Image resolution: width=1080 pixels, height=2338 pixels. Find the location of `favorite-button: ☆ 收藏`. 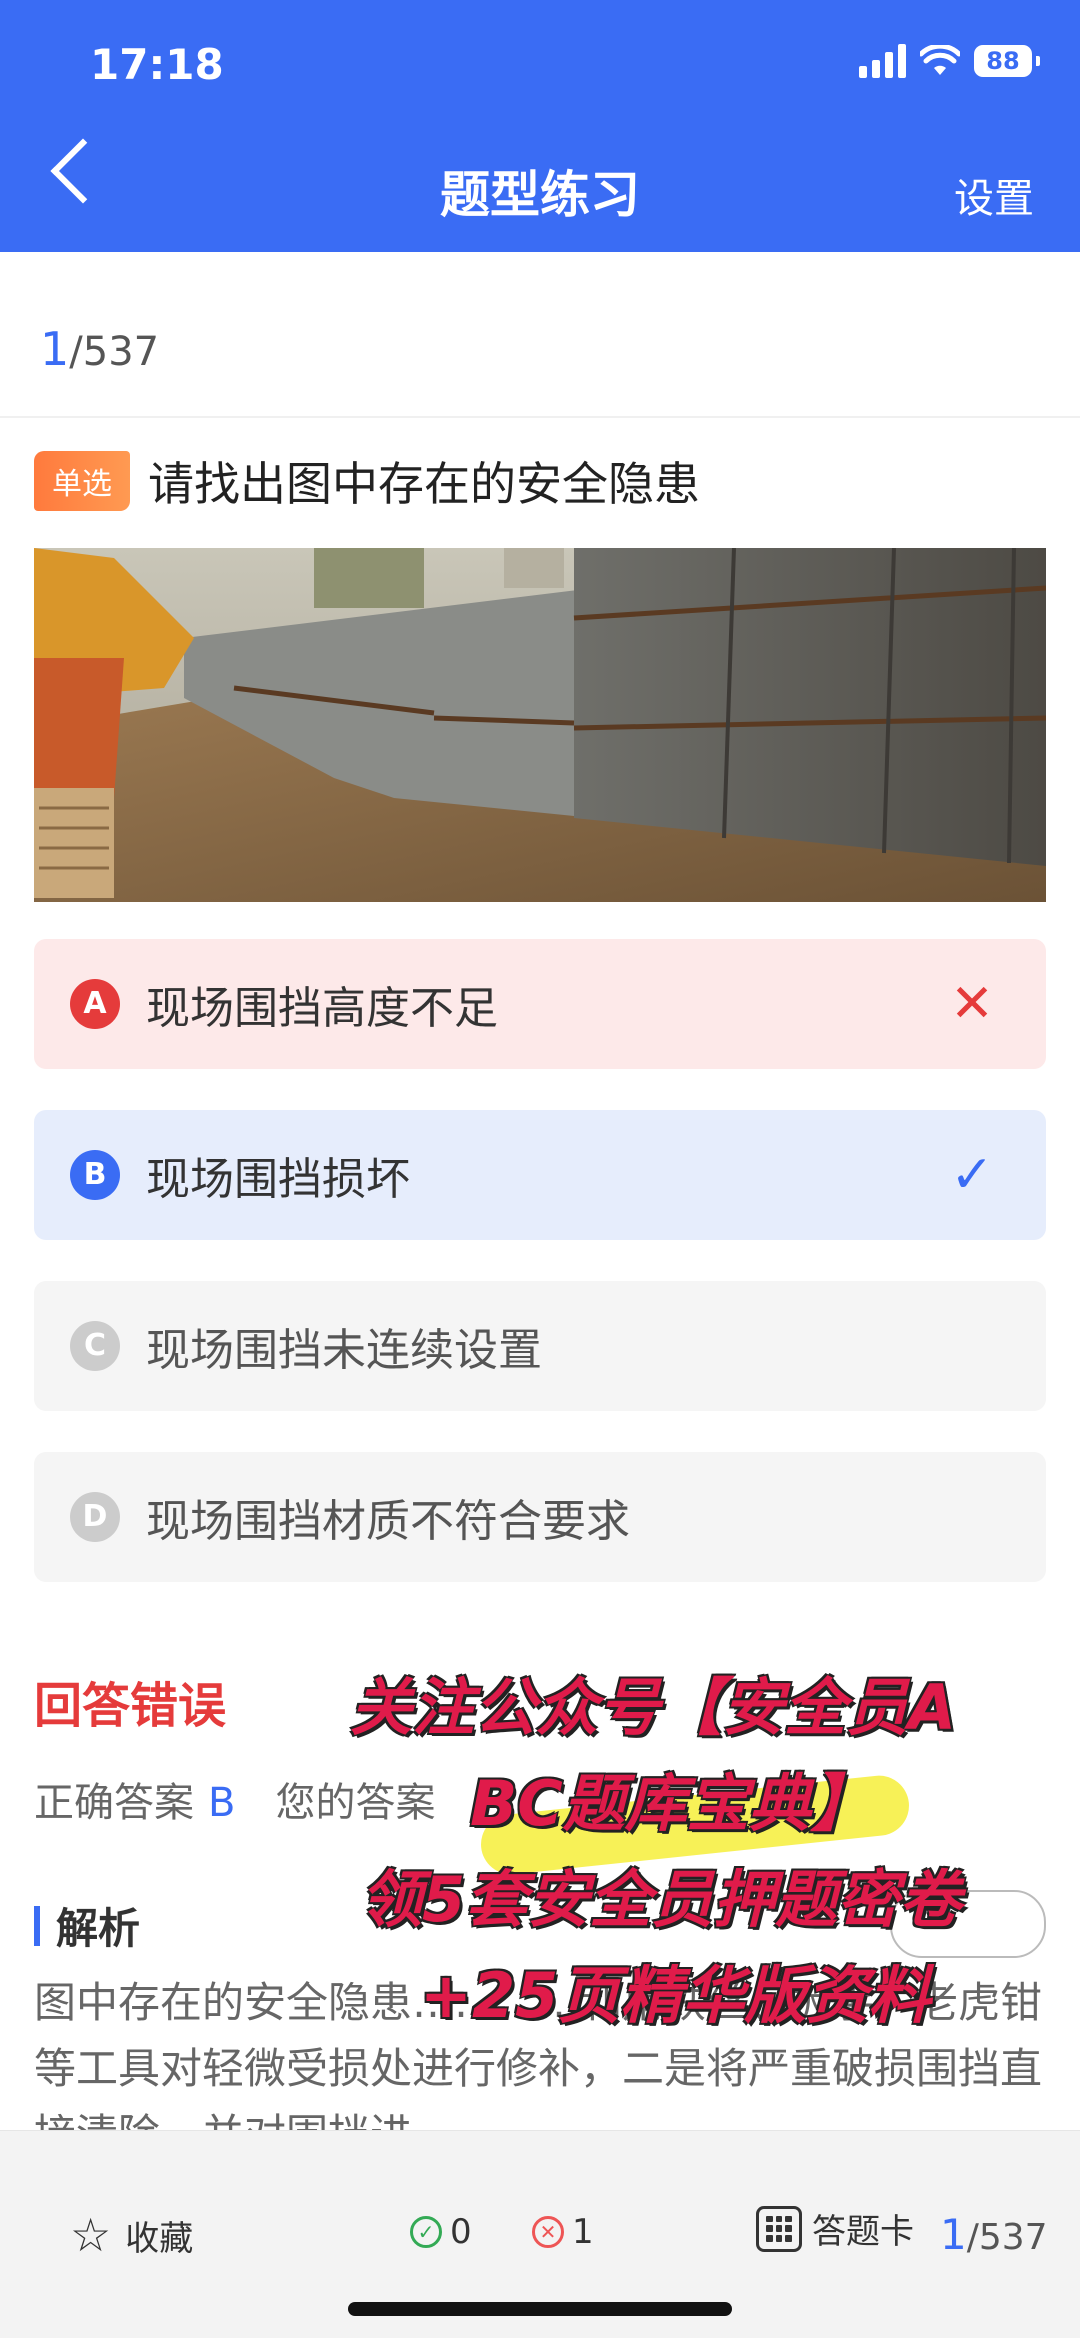

favorite-button: ☆ 收藏 is located at coordinates (131, 2235).